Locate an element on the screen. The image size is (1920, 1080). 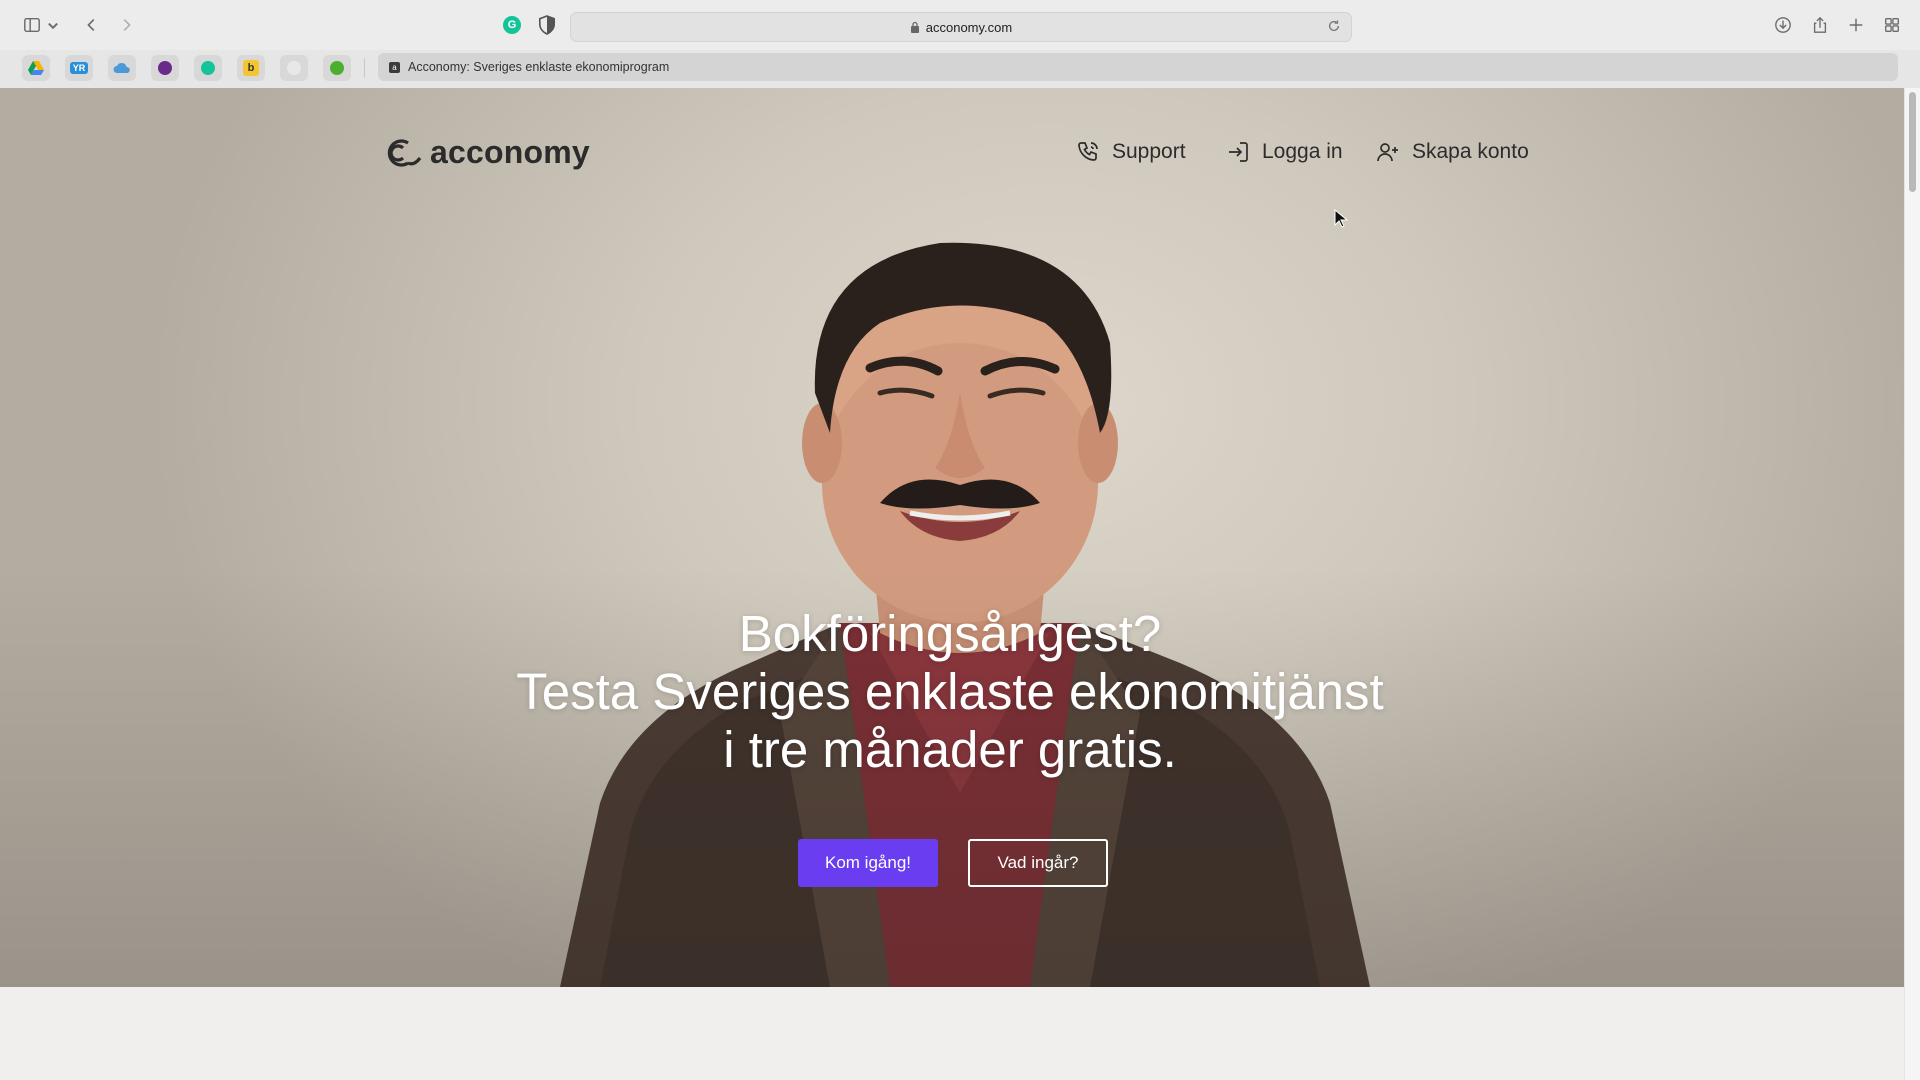
bookmark-grammarly is located at coordinates (208, 68).